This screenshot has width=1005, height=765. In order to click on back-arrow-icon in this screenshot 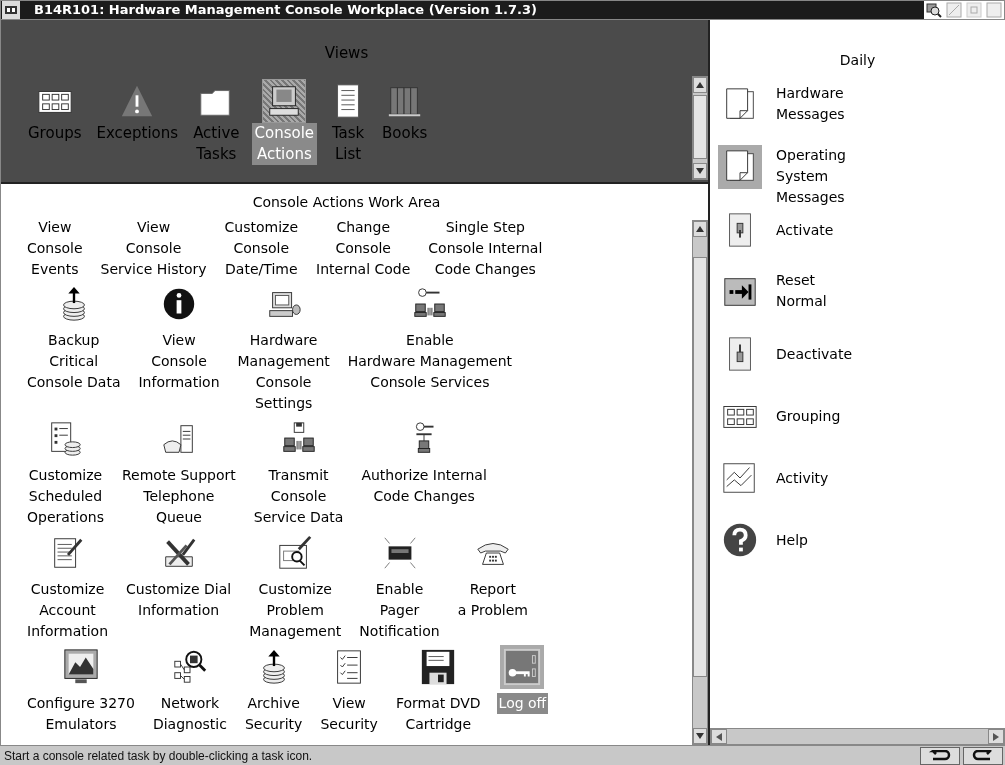, I will do `click(940, 755)`.